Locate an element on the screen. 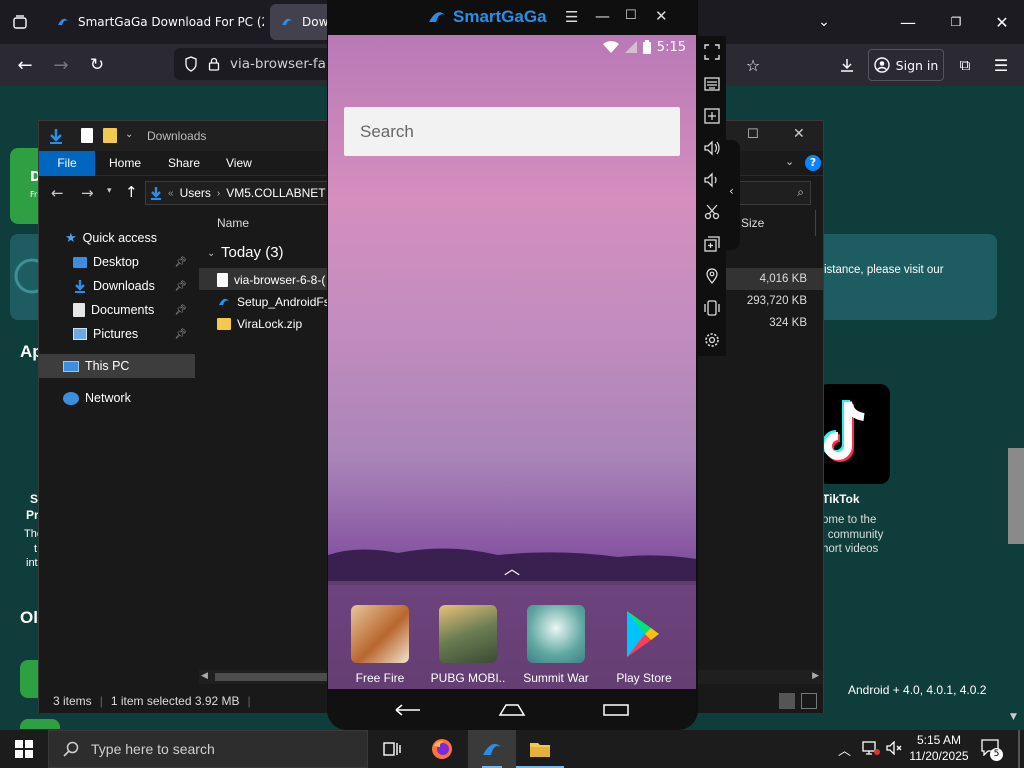 This screenshot has width=1024, height=768. large-icons-view-icon is located at coordinates (809, 701).